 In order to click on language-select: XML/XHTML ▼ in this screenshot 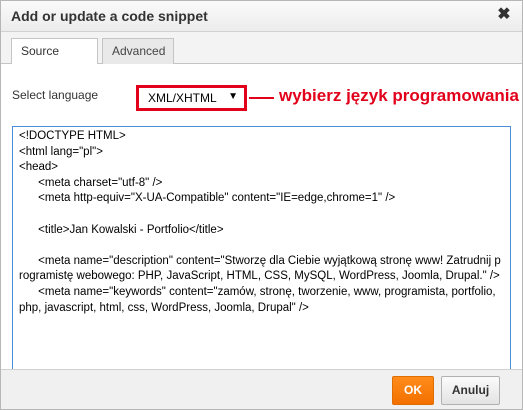, I will do `click(191, 98)`.